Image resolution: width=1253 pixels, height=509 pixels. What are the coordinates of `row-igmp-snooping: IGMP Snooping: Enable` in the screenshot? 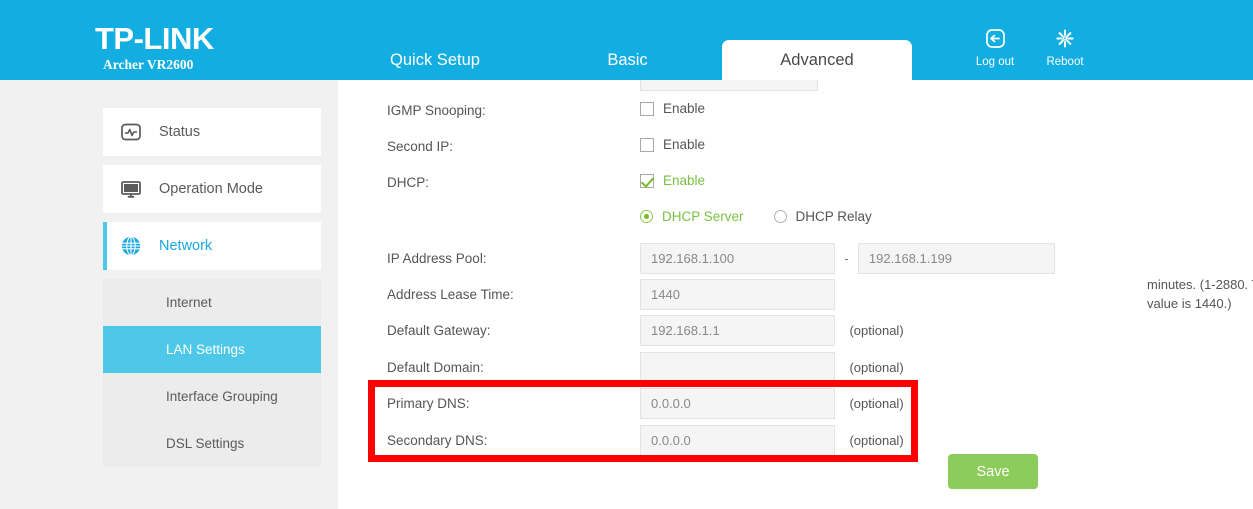 It's located at (795, 119).